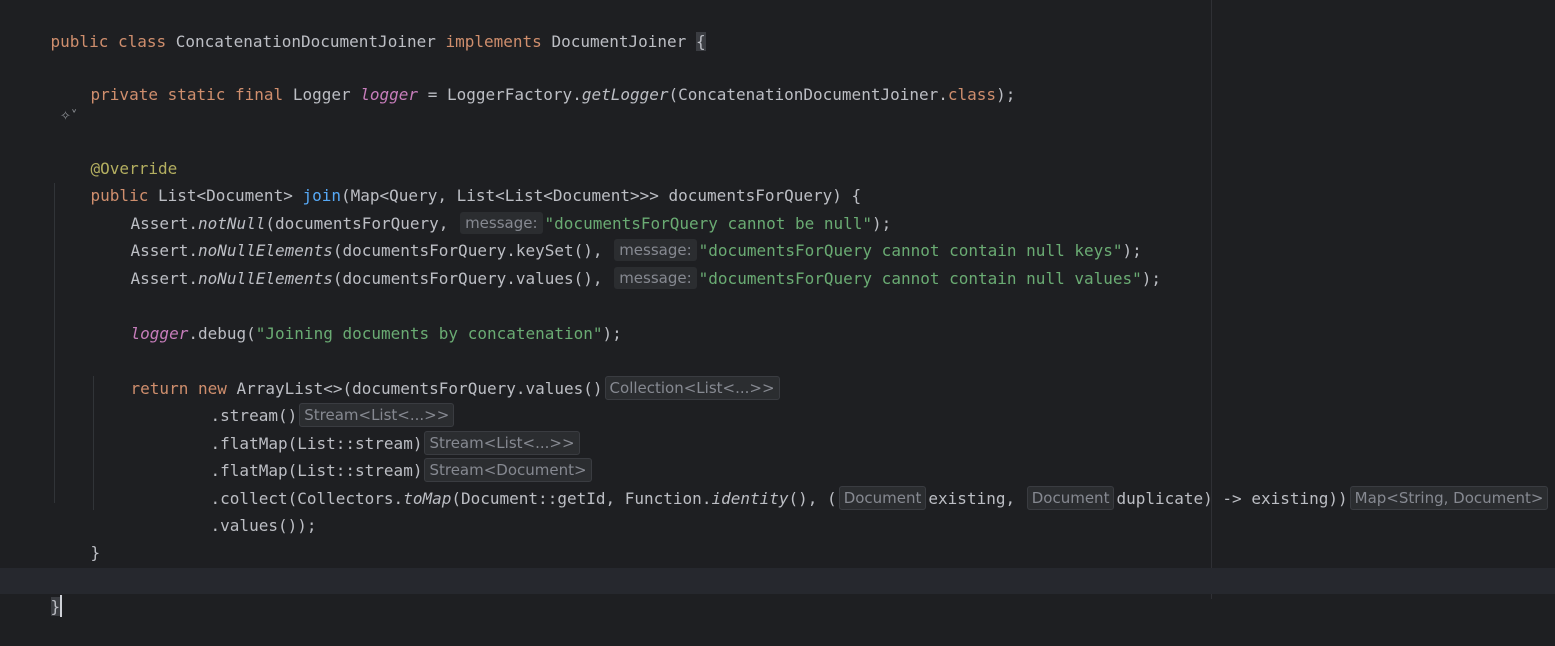  What do you see at coordinates (383, 457) in the screenshot?
I see `code-line-12: .flatMap(List::stream) Stream<Document>` at bounding box center [383, 457].